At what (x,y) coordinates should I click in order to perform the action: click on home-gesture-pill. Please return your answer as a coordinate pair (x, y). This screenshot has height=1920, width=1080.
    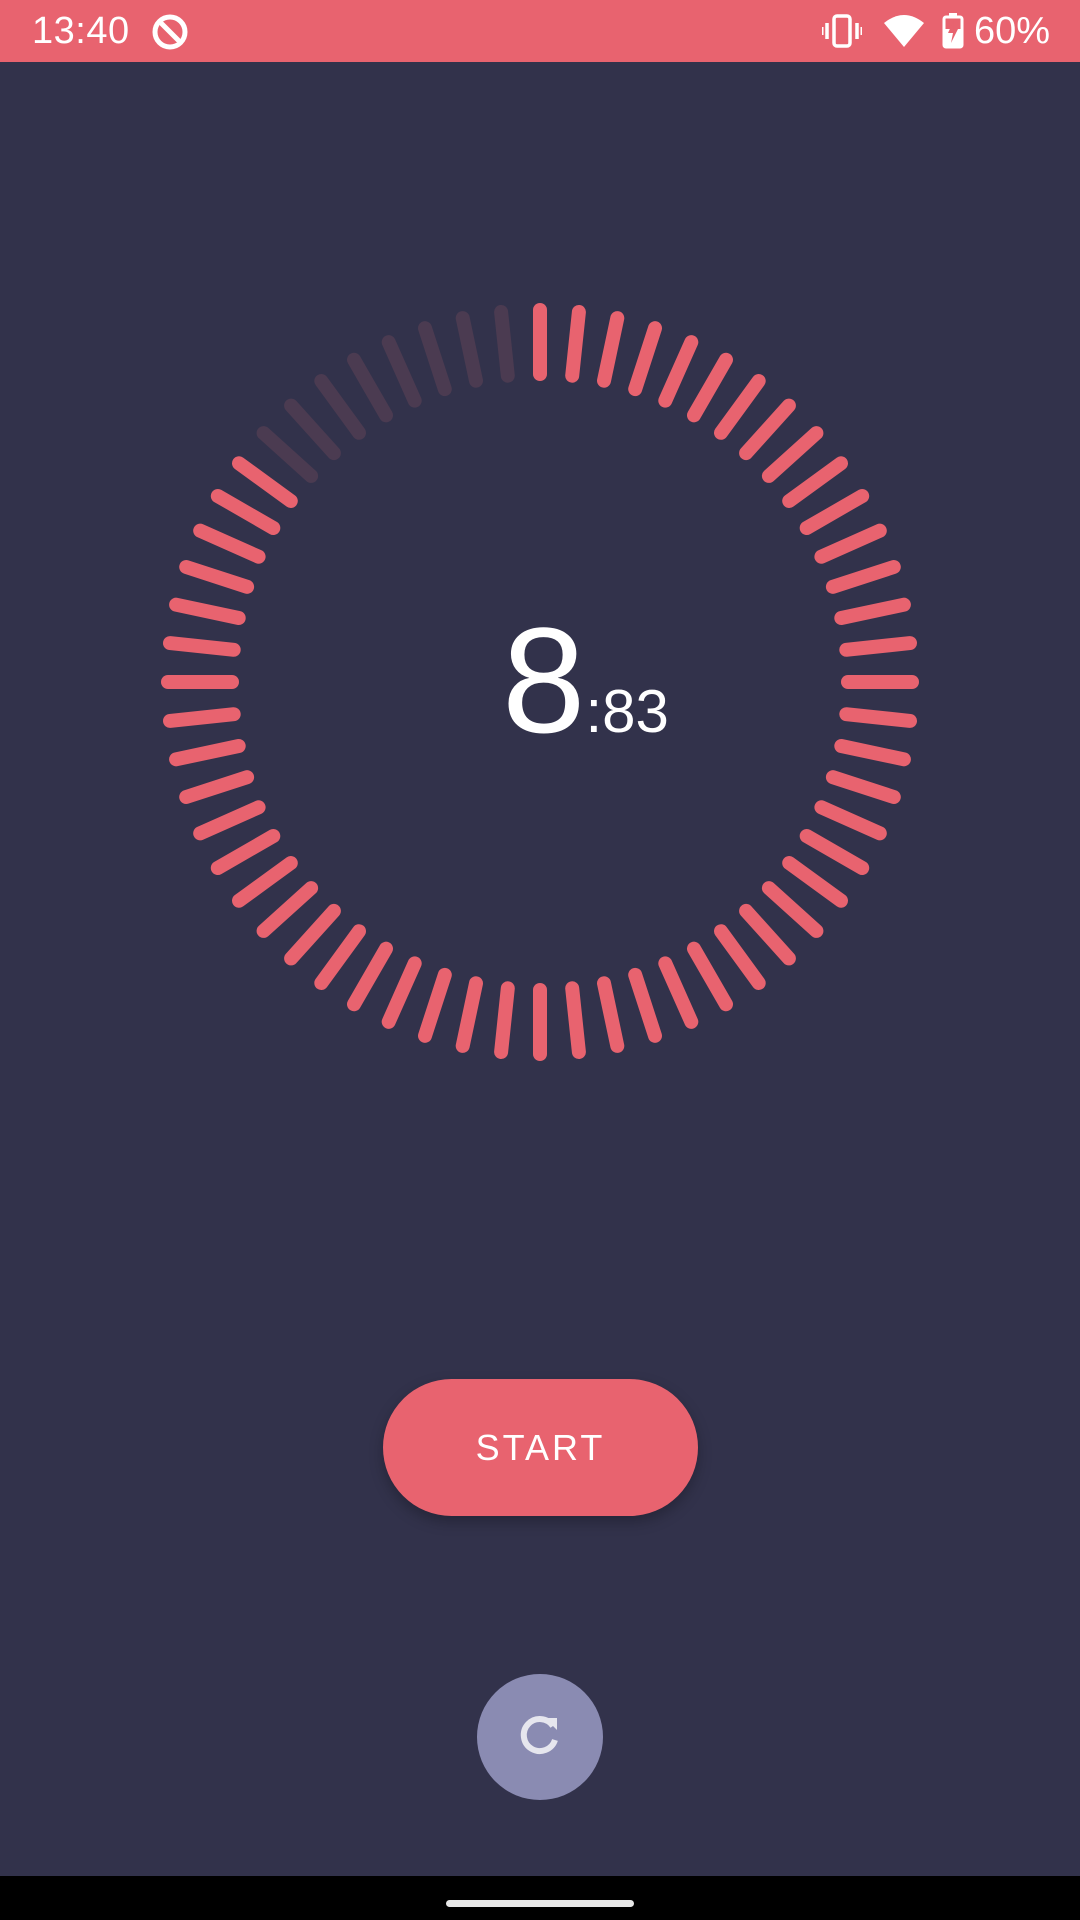
    Looking at the image, I should click on (540, 1903).